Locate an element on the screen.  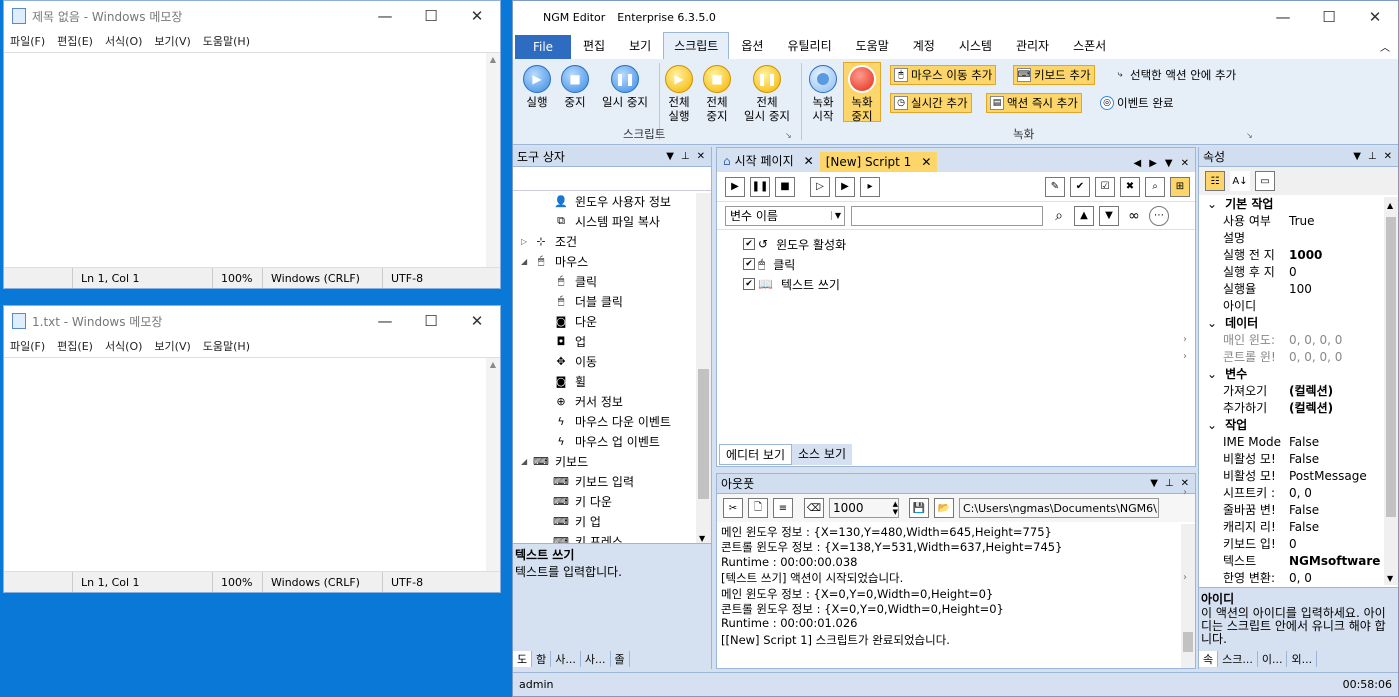
menu-edit: 편집(E) is located at coordinates (75, 41).